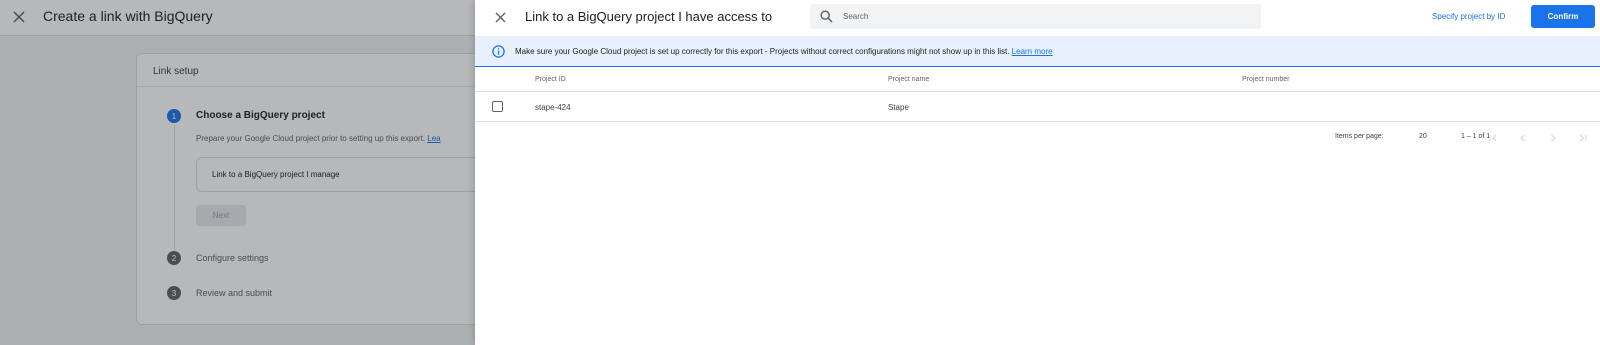  Describe the element at coordinates (1583, 138) in the screenshot. I see `last-page-icon` at that location.